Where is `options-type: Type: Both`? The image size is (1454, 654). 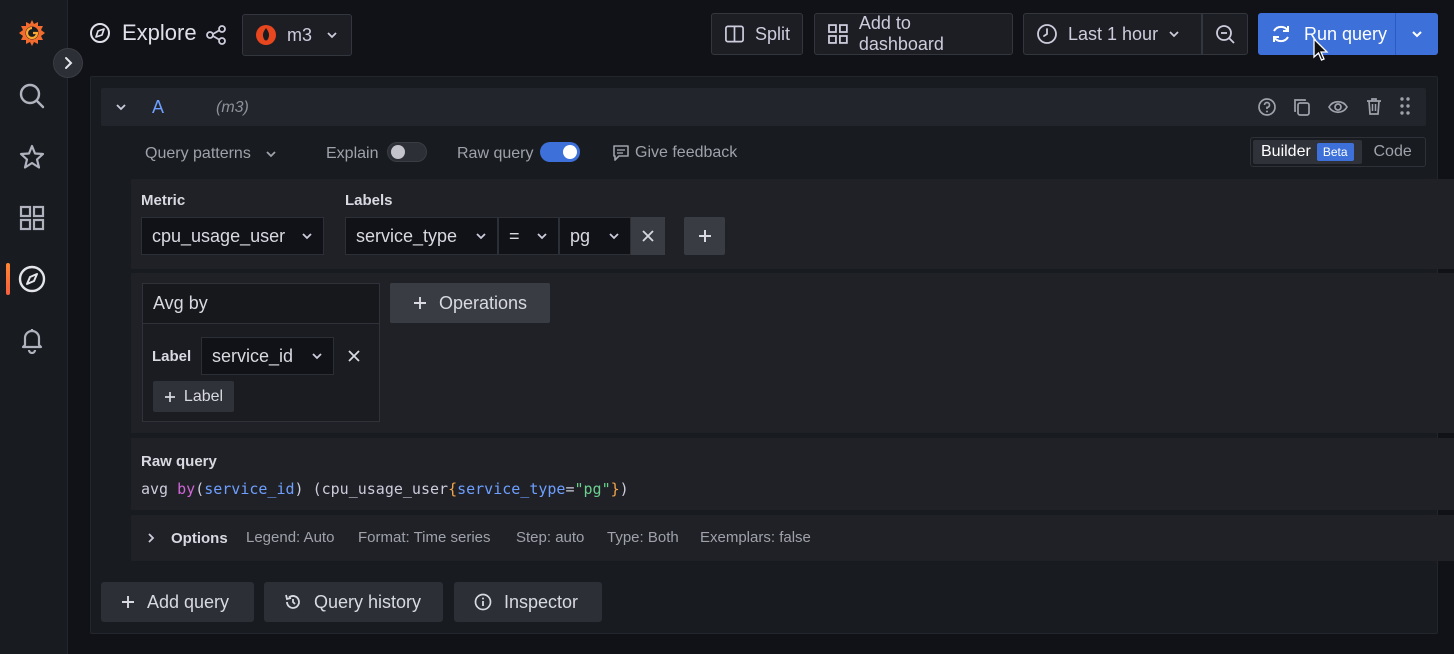 options-type: Type: Both is located at coordinates (643, 537).